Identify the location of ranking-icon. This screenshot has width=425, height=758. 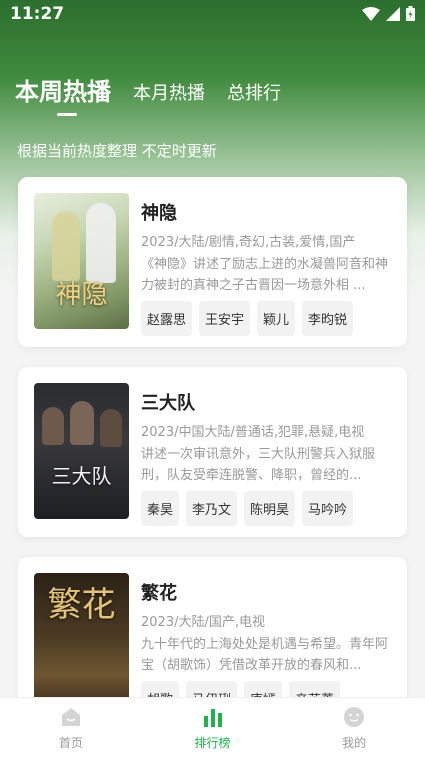
(212, 718).